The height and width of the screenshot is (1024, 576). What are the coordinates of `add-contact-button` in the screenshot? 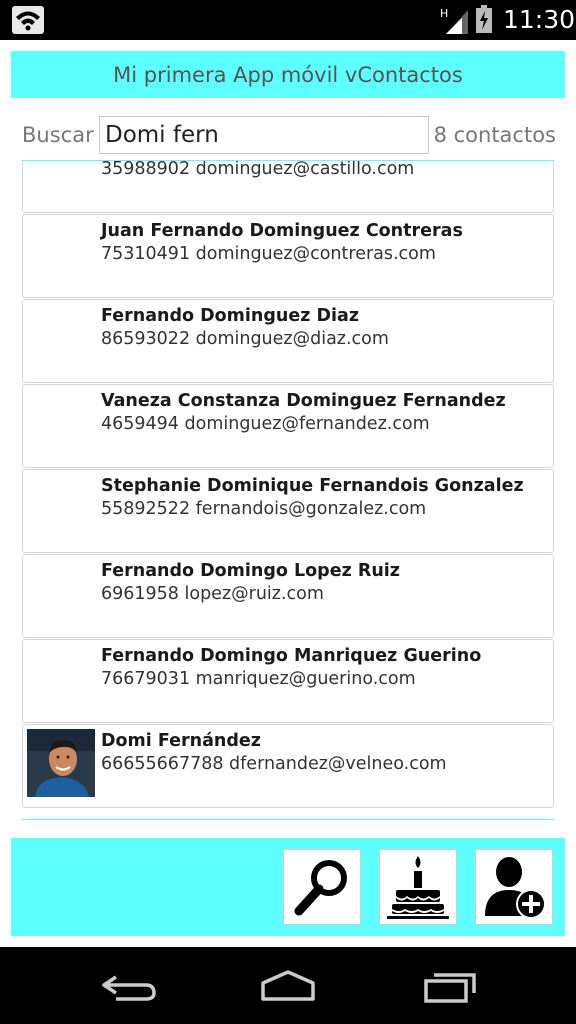 It's located at (514, 887).